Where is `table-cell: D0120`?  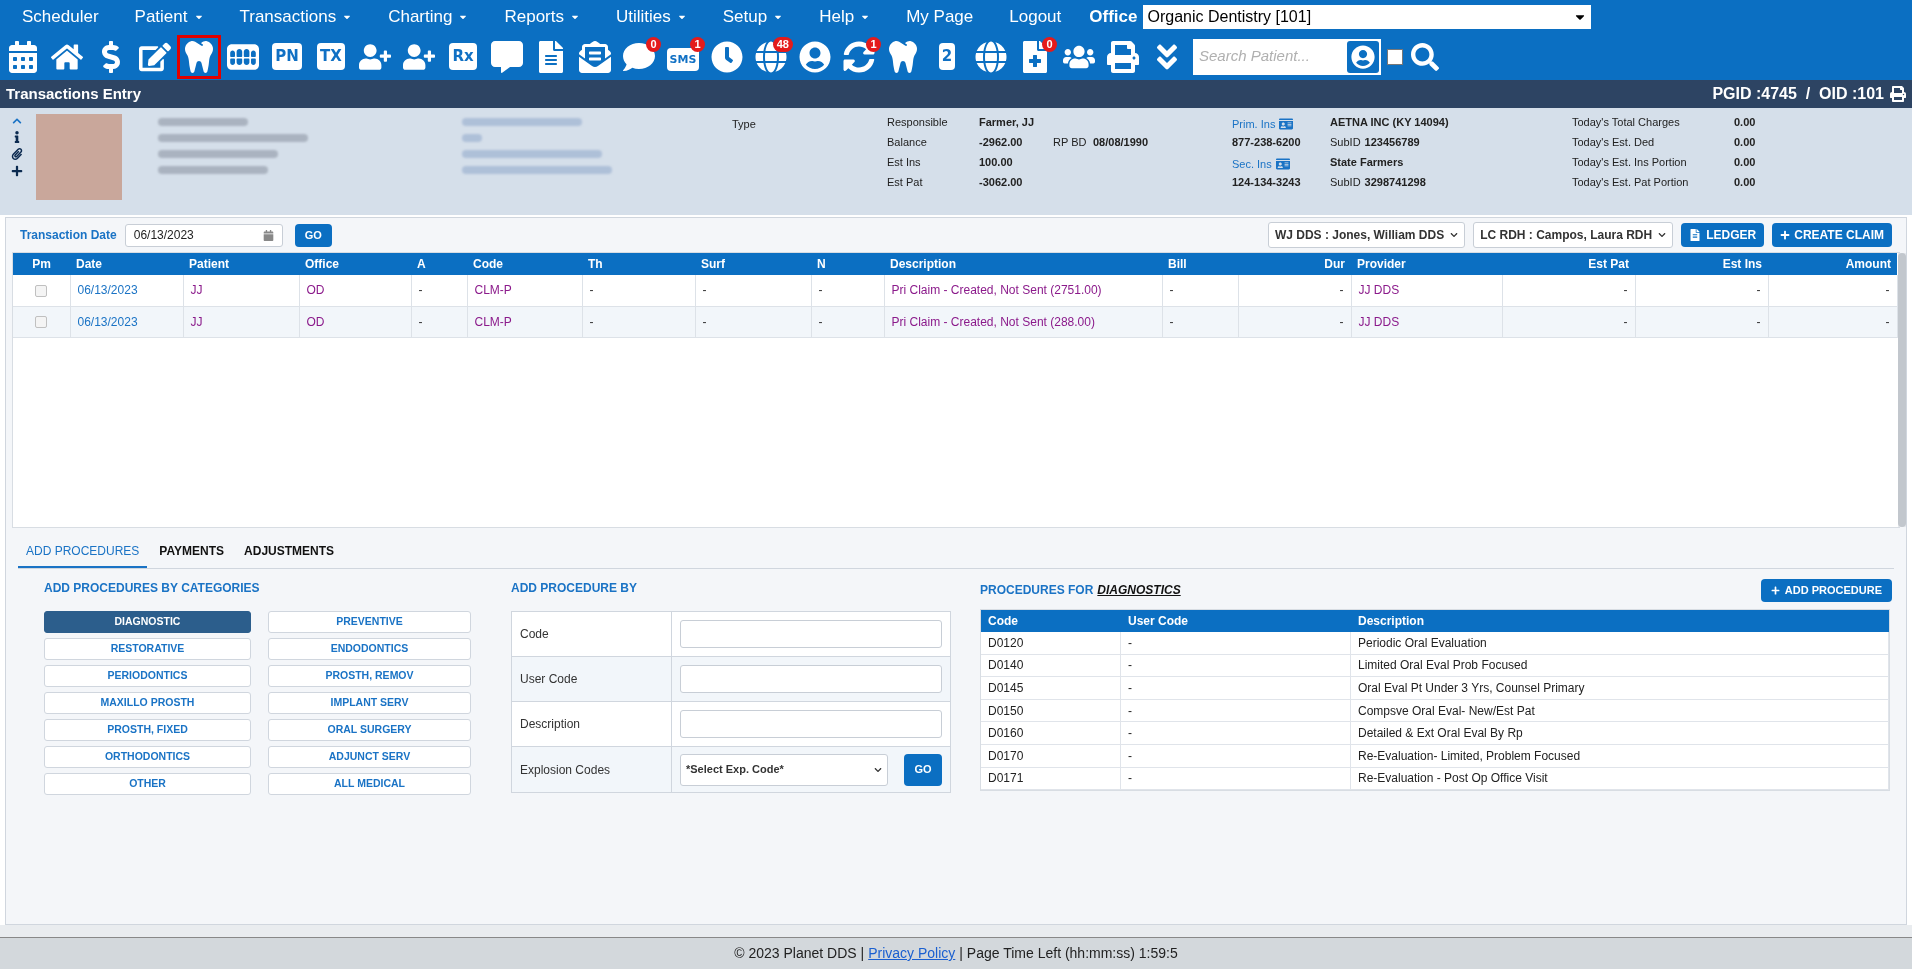
table-cell: D0120 is located at coordinates (1051, 643).